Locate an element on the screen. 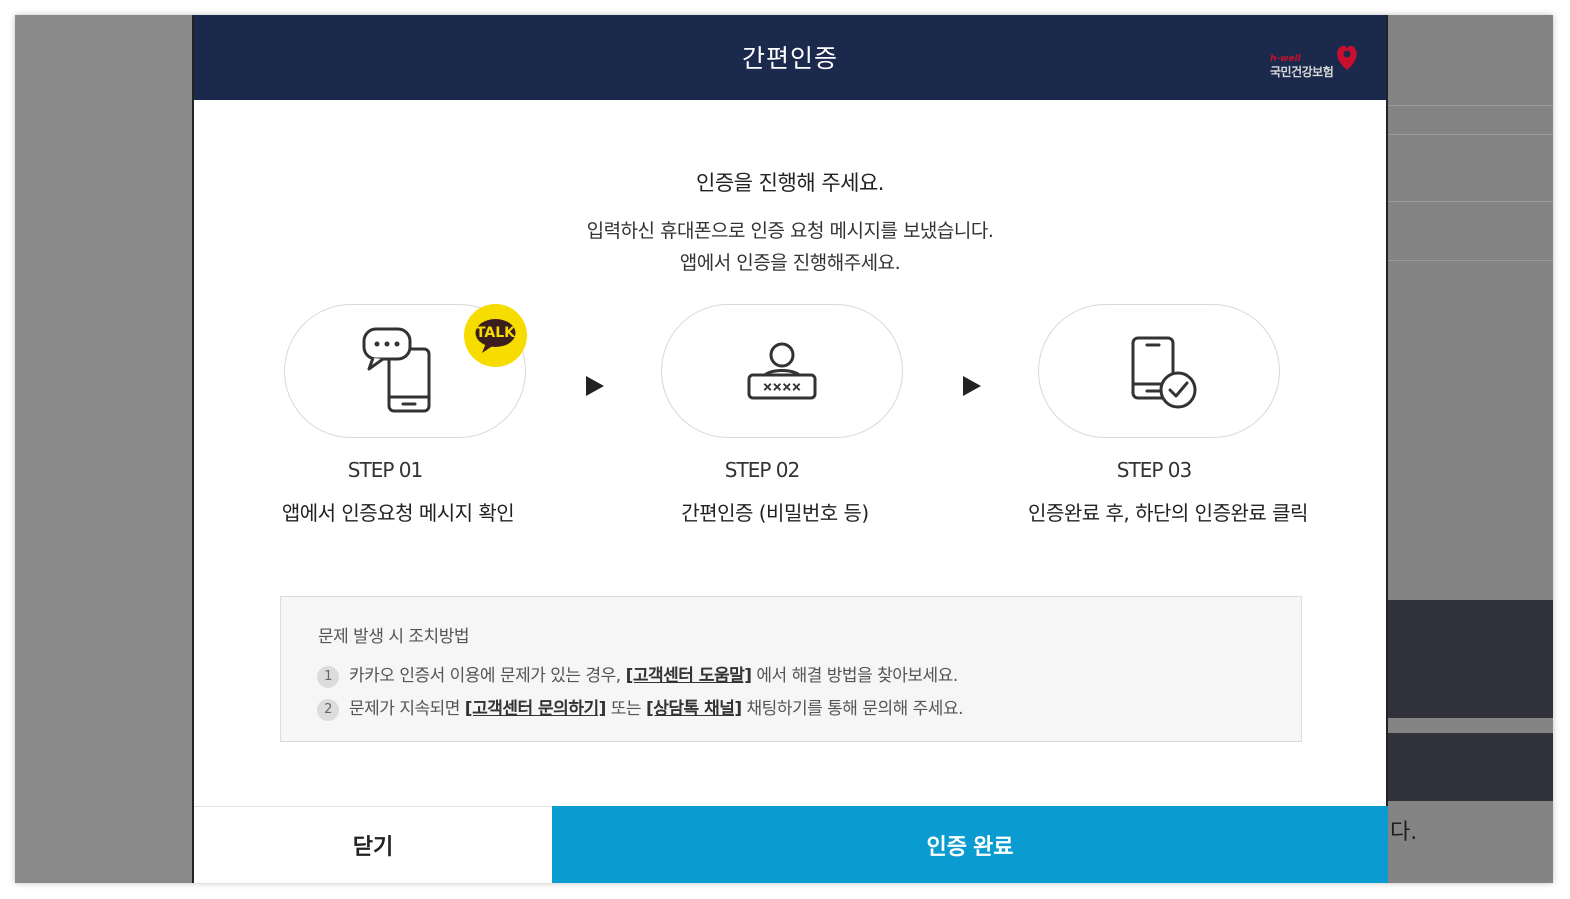  step-02-description: 간편인증 (비밀번호 등) is located at coordinates (775, 513).